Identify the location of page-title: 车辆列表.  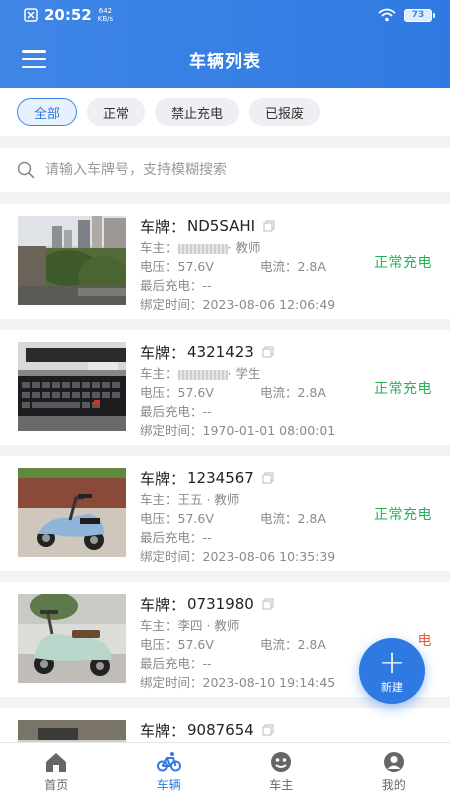
(225, 61).